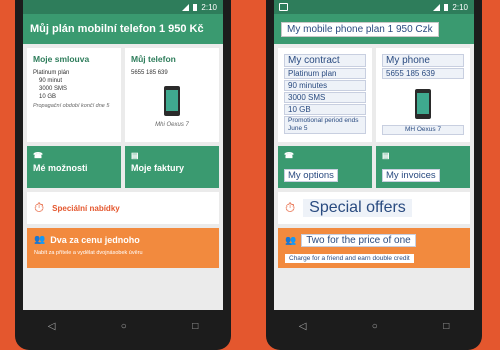  What do you see at coordinates (423, 167) in the screenshot?
I see `invoices-button: ▤ My invoices` at bounding box center [423, 167].